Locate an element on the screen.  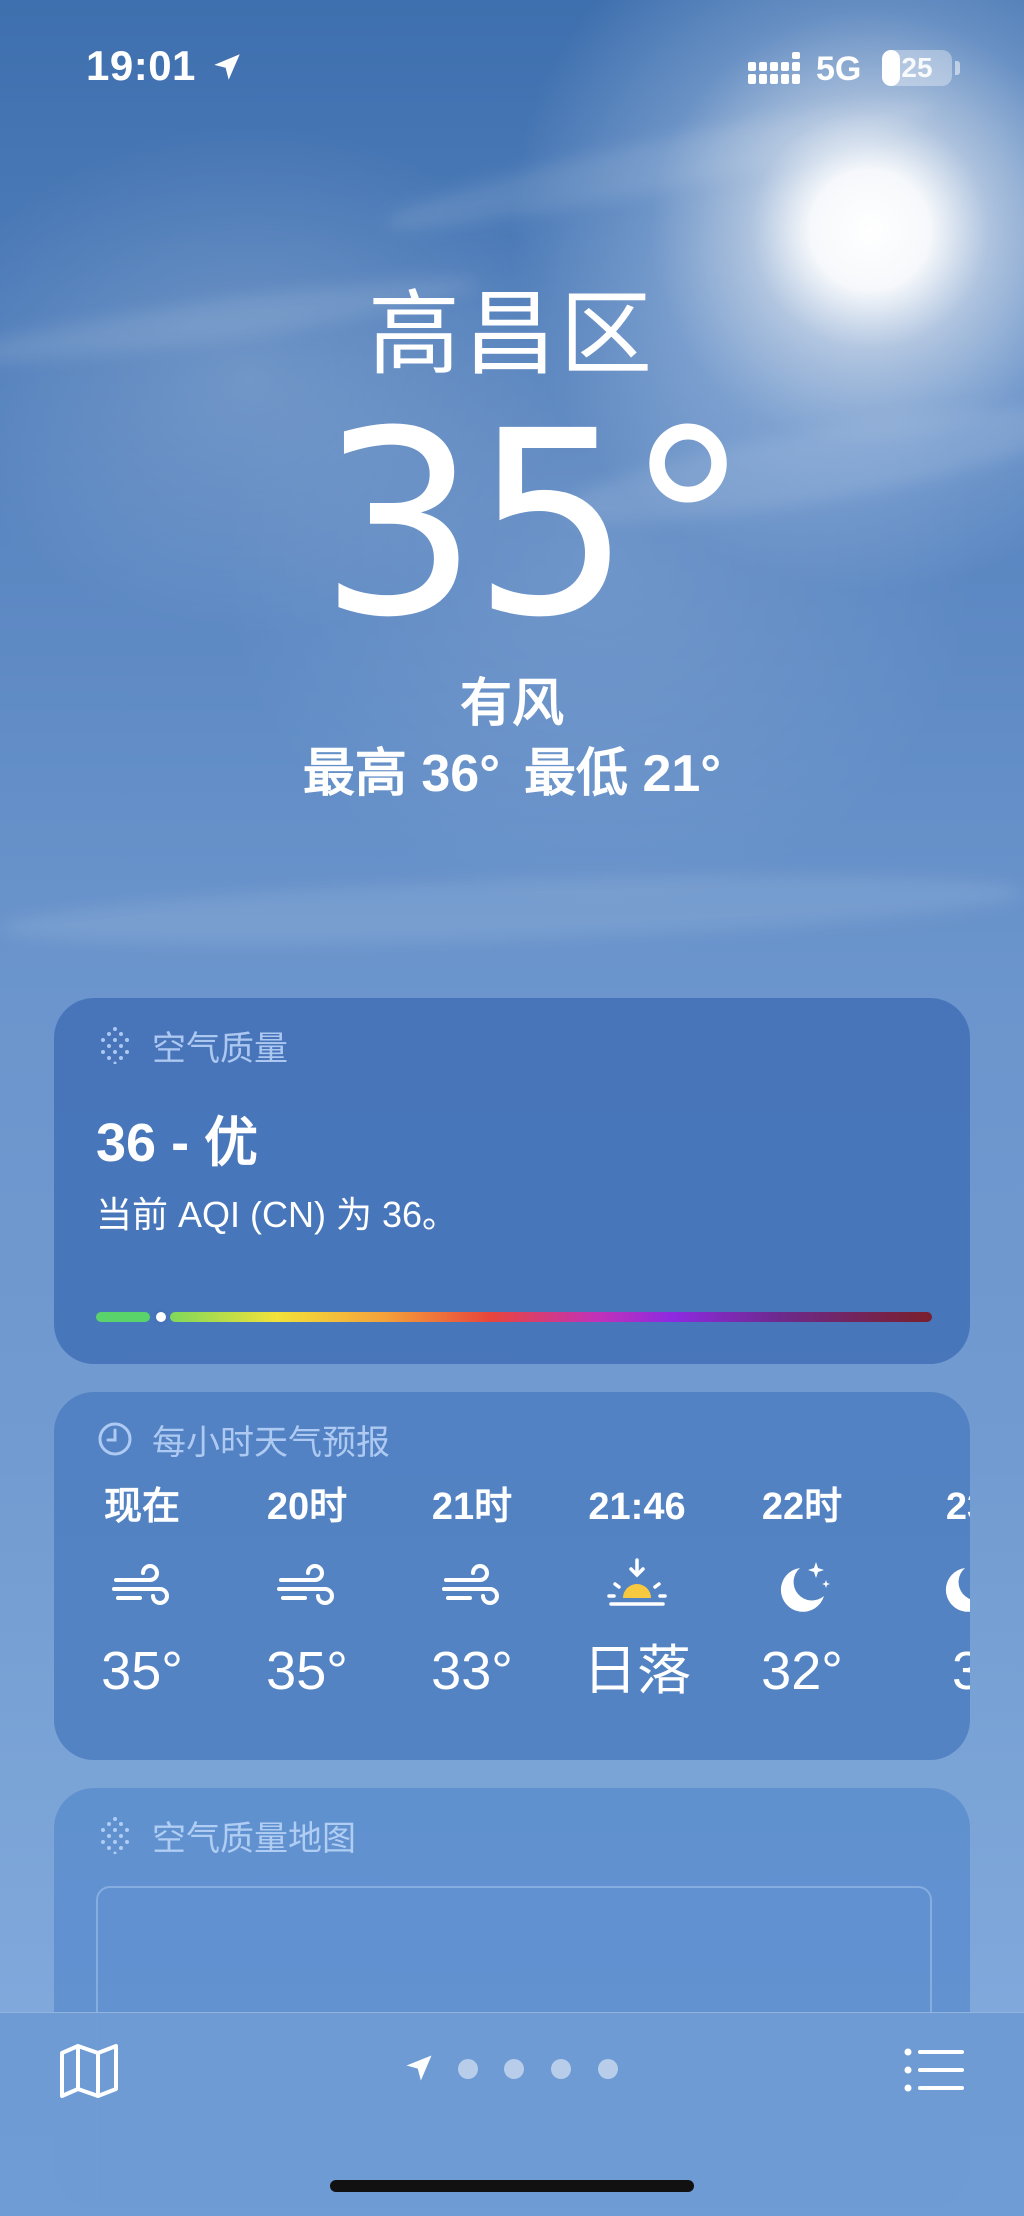
air-quality-map-header-label: 空气质量地图 is located at coordinates (254, 1838).